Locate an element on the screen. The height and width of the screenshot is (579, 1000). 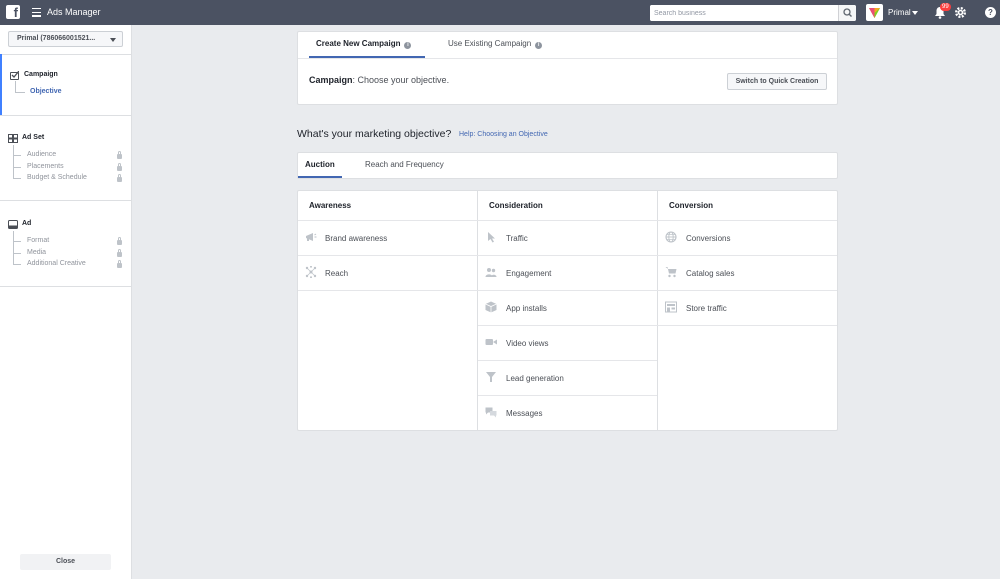
tab-auction: Auction is located at coordinates (320, 164).